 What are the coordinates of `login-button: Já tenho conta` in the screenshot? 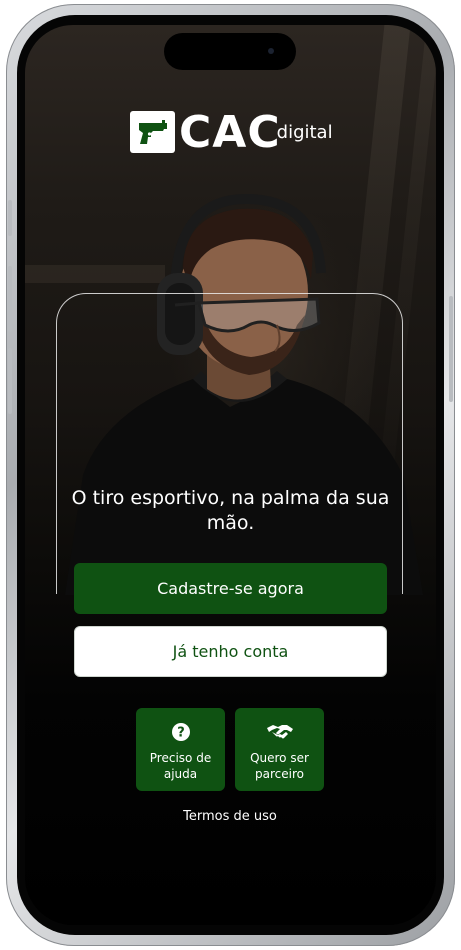 It's located at (230, 651).